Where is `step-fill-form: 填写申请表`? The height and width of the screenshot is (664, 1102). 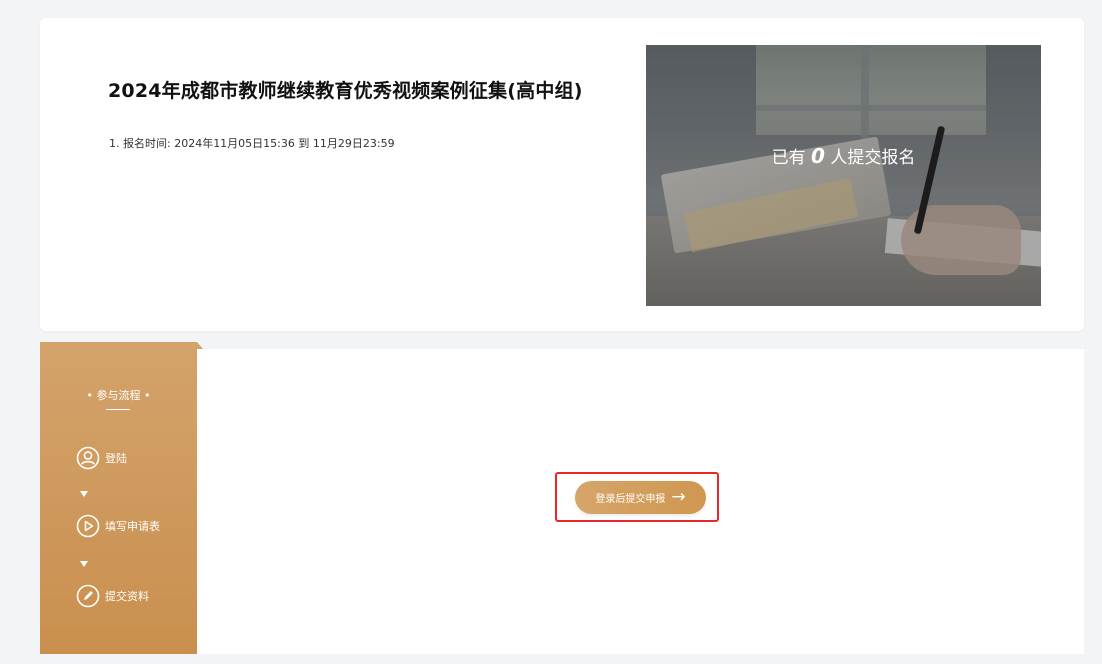
step-fill-form: 填写申请表 is located at coordinates (118, 526).